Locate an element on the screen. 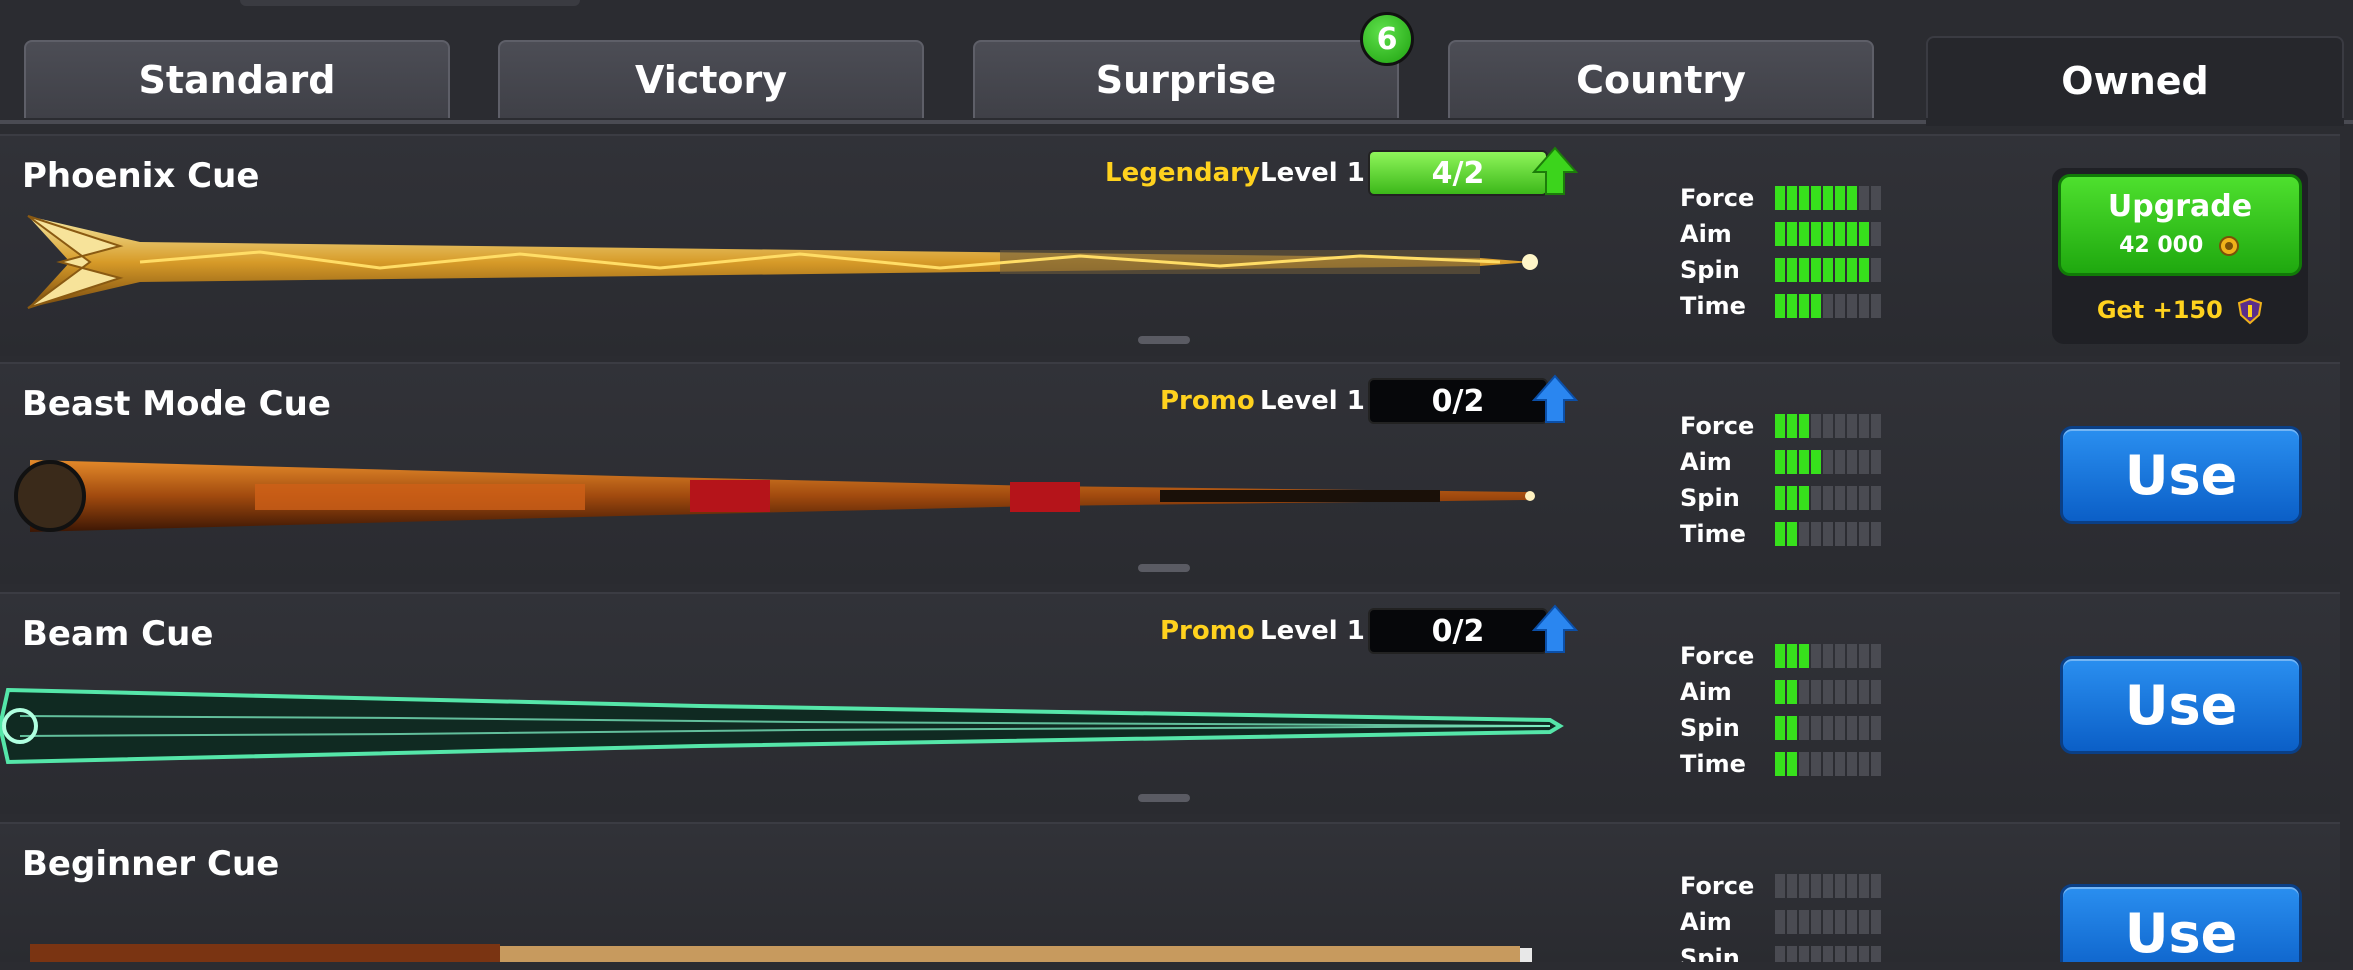 The width and height of the screenshot is (2353, 970). level-progress-bar: 0/2 is located at coordinates (1458, 401).